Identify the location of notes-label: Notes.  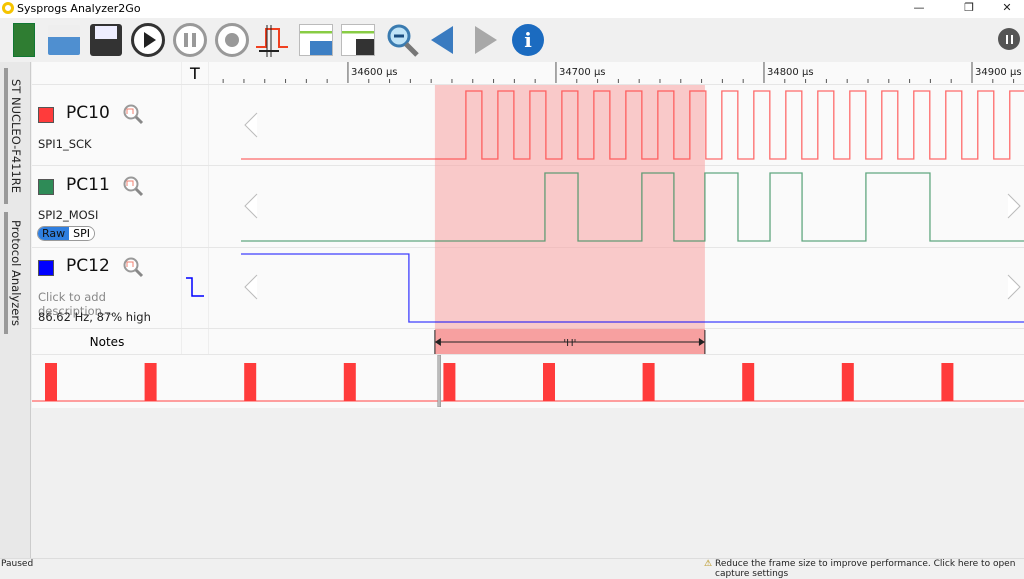
(107, 342).